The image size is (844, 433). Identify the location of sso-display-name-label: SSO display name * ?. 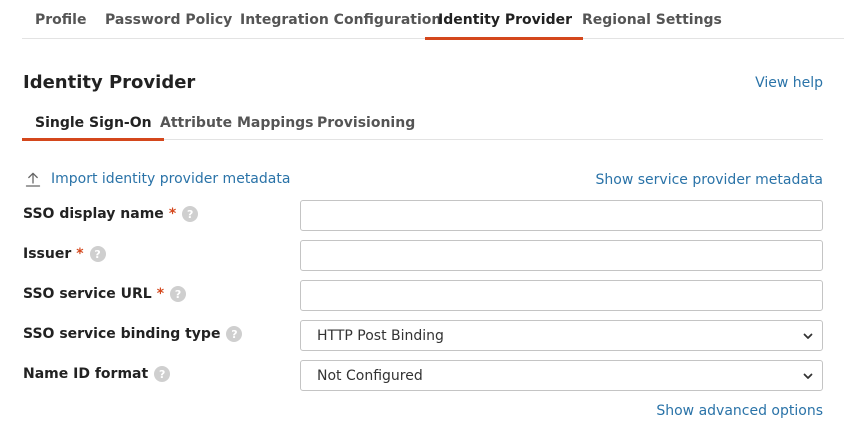
(111, 214).